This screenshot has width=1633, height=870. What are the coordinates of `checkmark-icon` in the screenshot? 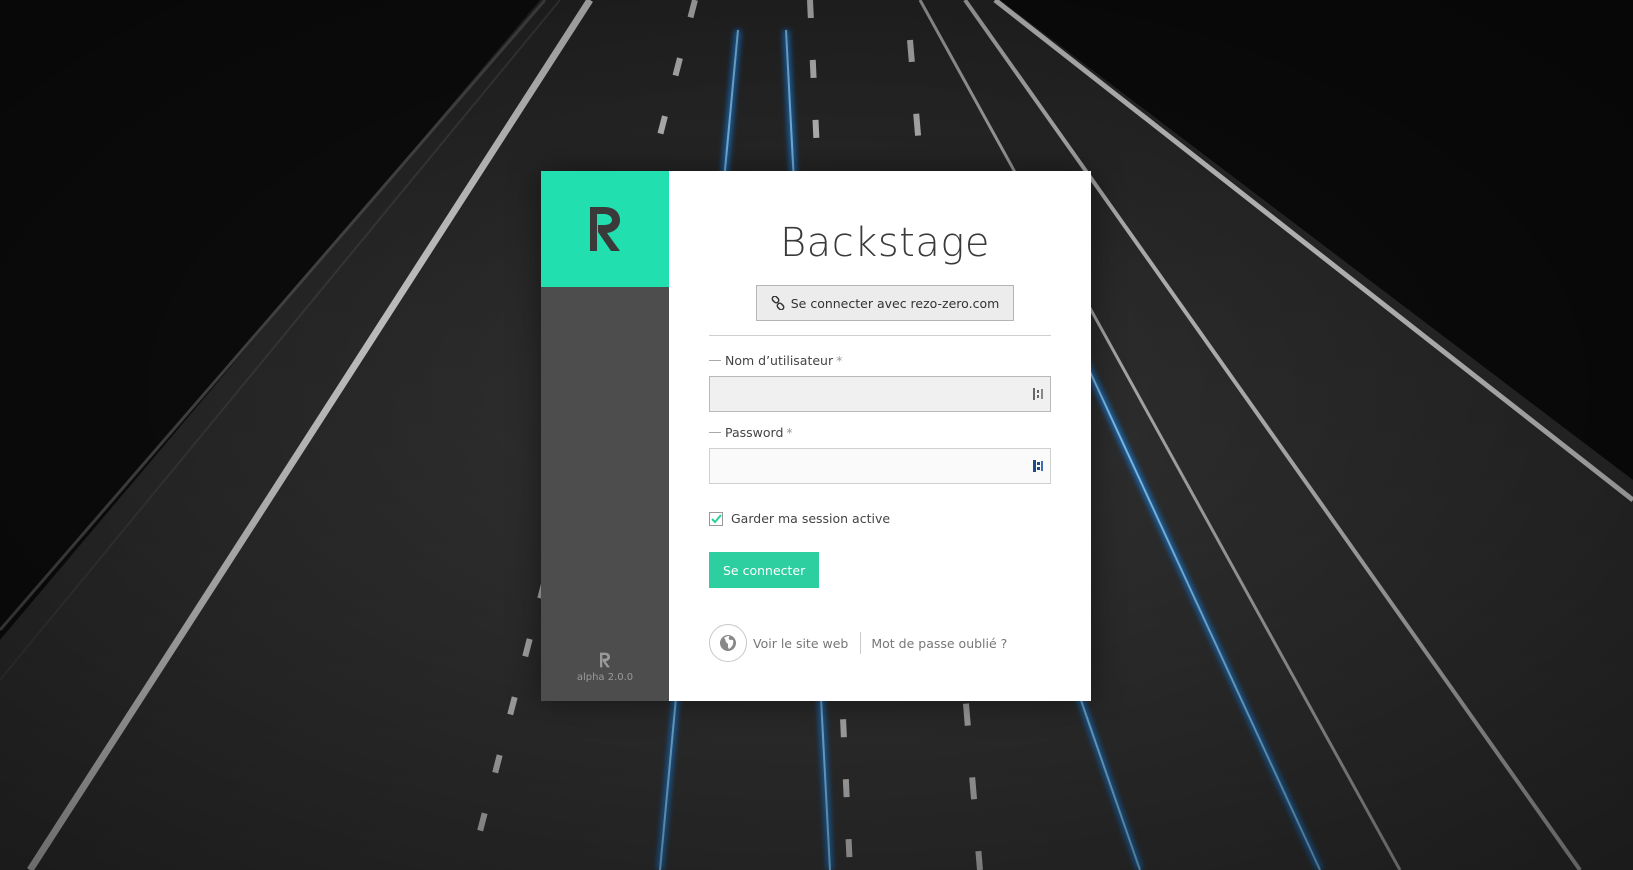 It's located at (716, 519).